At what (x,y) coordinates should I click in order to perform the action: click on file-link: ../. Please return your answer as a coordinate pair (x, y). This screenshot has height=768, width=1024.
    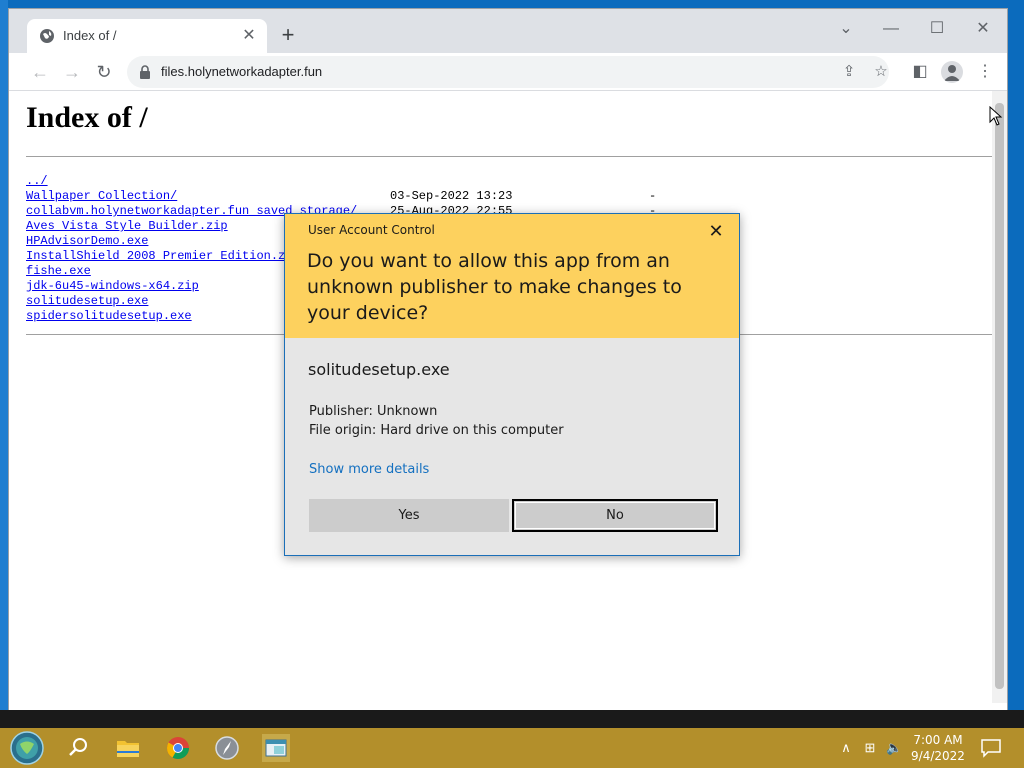
    Looking at the image, I should click on (37, 181).